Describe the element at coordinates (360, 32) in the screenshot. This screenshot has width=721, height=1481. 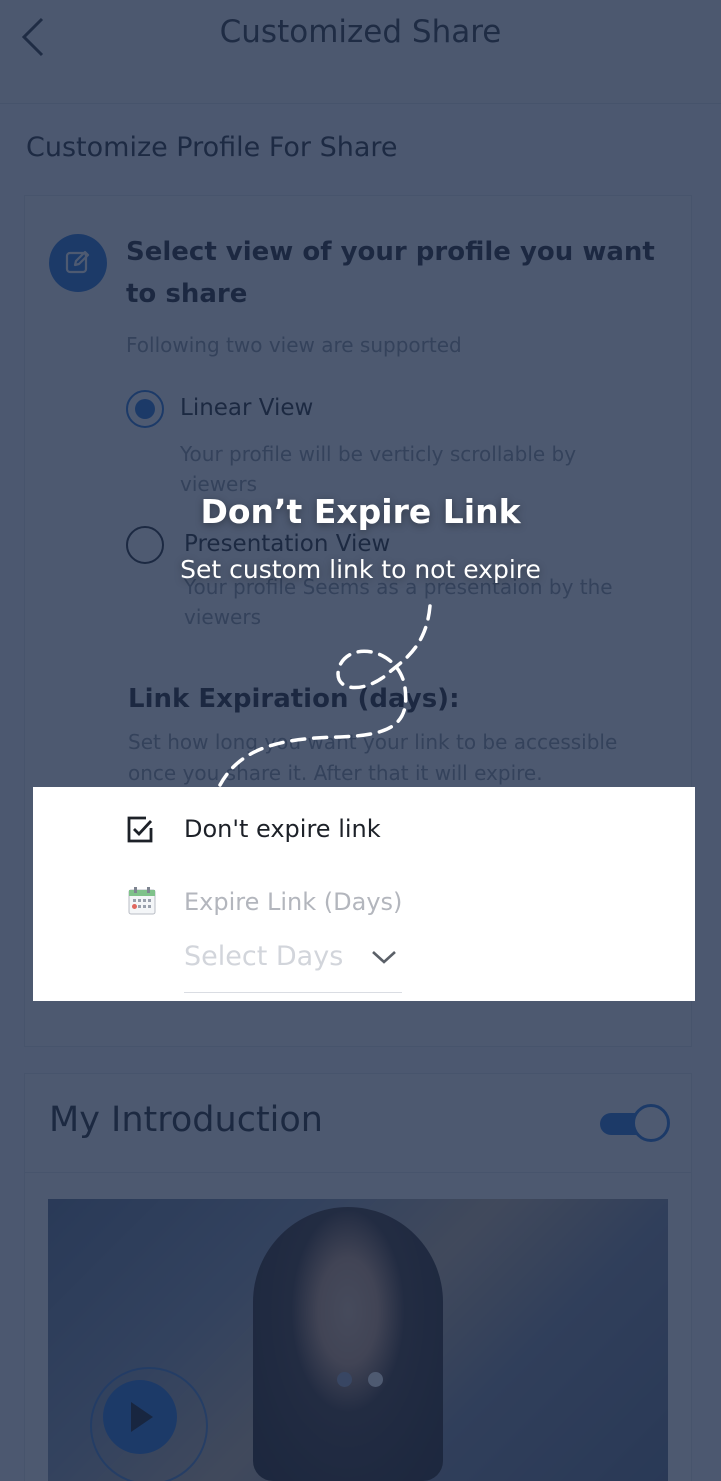
I see `page-title: Customized Share` at that location.